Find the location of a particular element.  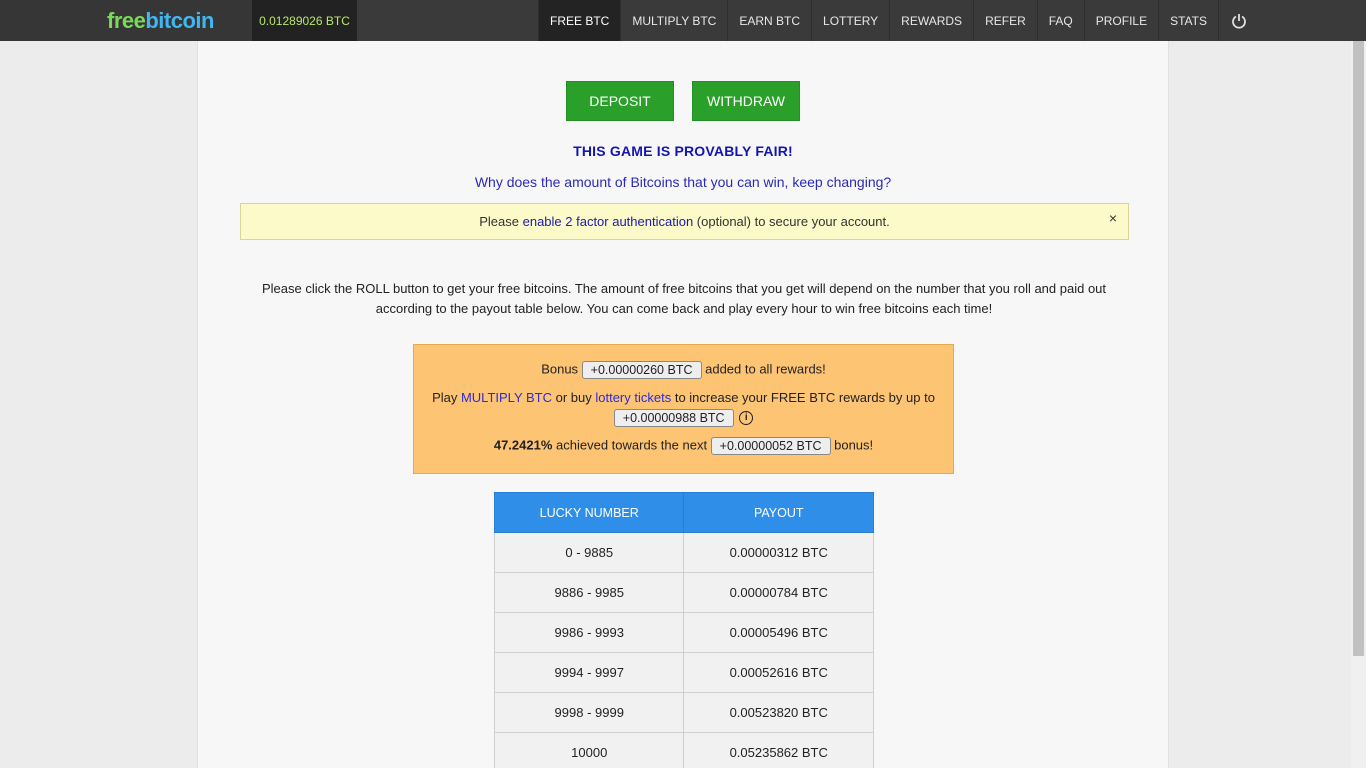

payout-cell: 0.00000784 BTC is located at coordinates (778, 592).